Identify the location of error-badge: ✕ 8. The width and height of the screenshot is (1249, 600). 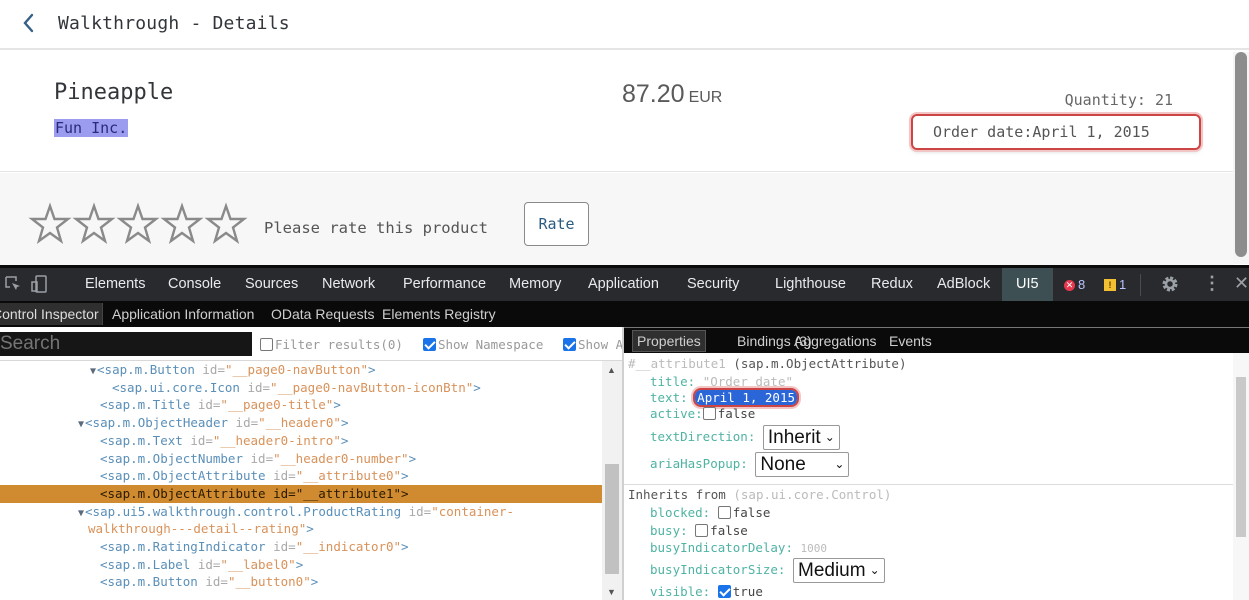
(1074, 285).